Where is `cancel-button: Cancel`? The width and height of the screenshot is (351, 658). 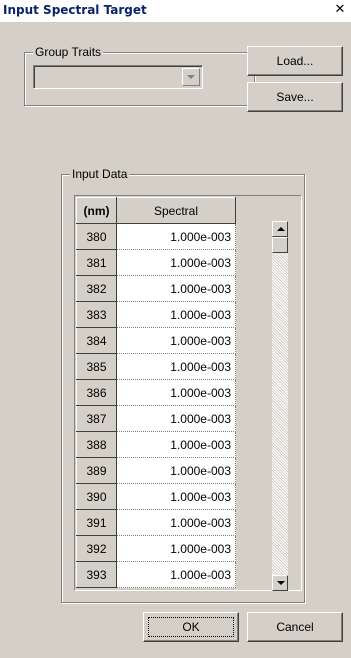 cancel-button: Cancel is located at coordinates (295, 627).